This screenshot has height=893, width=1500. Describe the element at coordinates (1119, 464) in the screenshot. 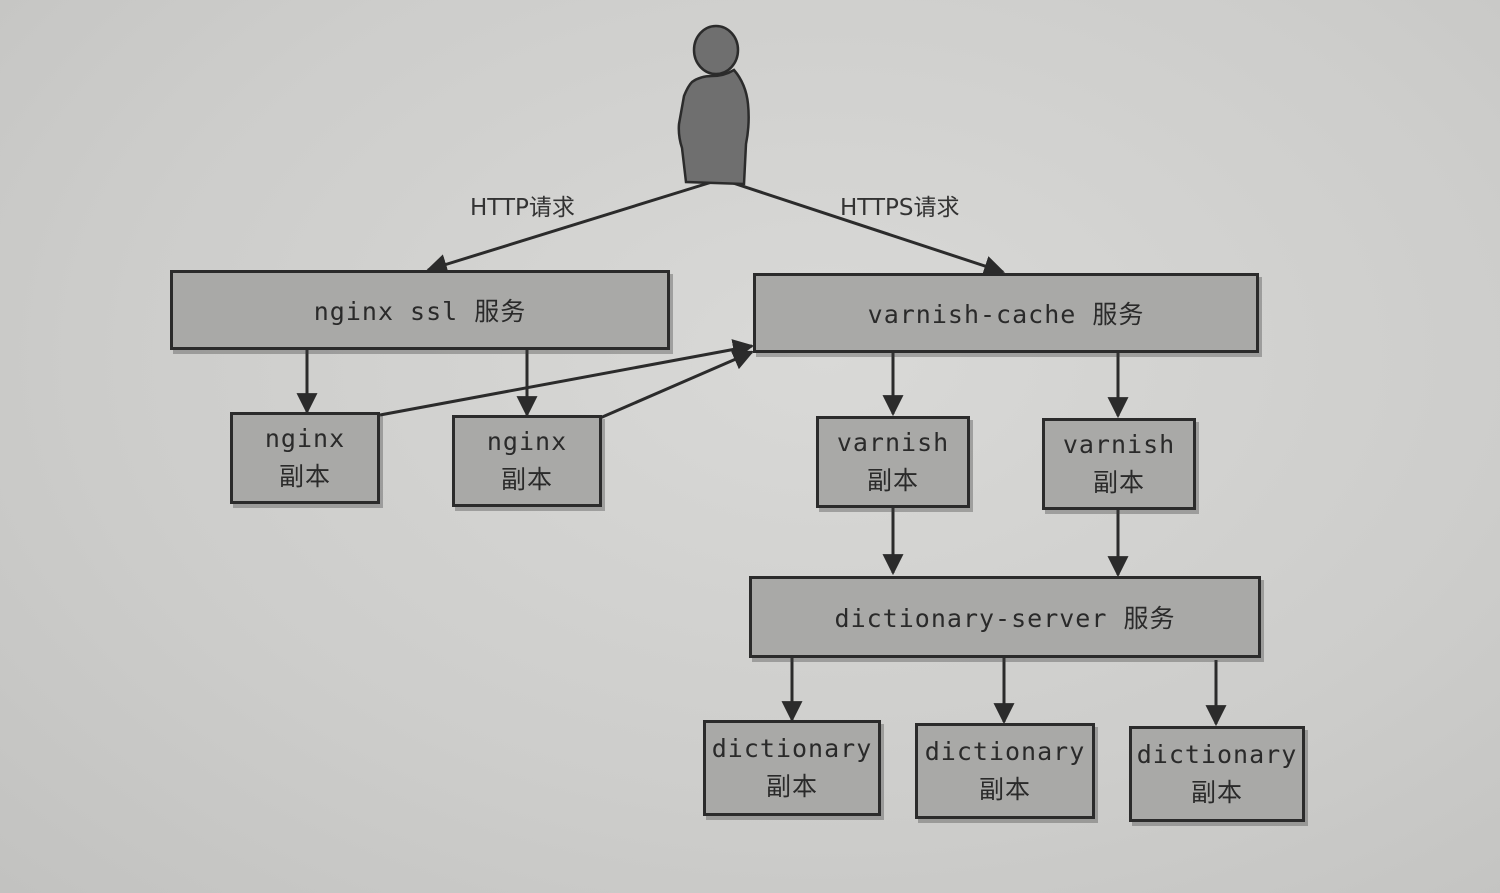

I see `varnish-replica-2: varnish 副本` at that location.